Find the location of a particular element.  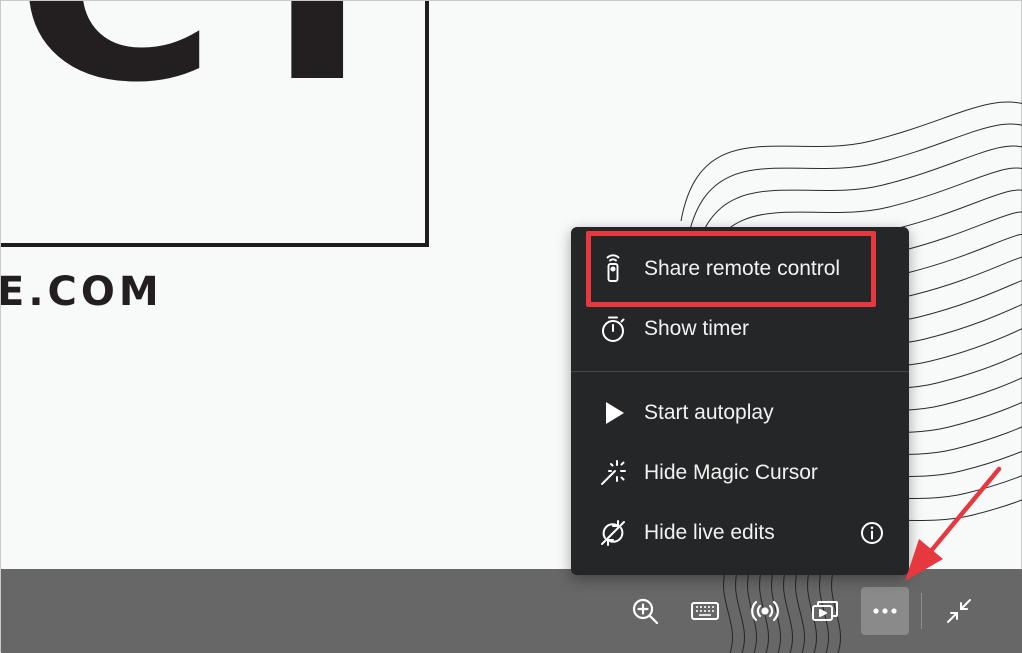

menu-item-label: Start autoplay is located at coordinates (709, 412).